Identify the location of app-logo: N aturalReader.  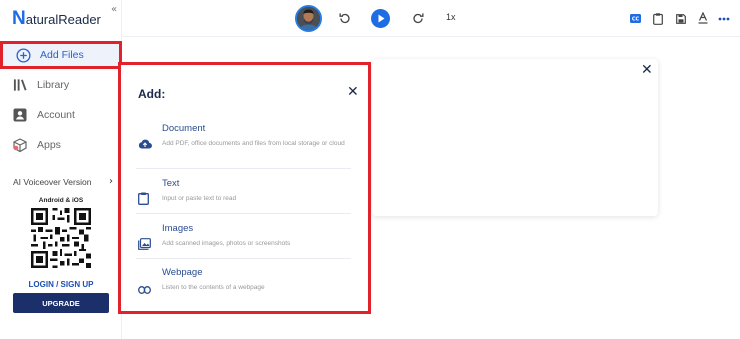
(56, 18).